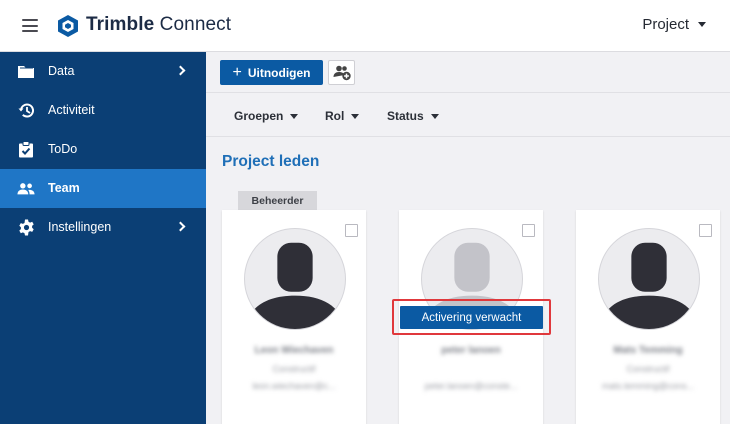 This screenshot has width=730, height=424. Describe the element at coordinates (405, 116) in the screenshot. I see `filter-label: Status` at that location.